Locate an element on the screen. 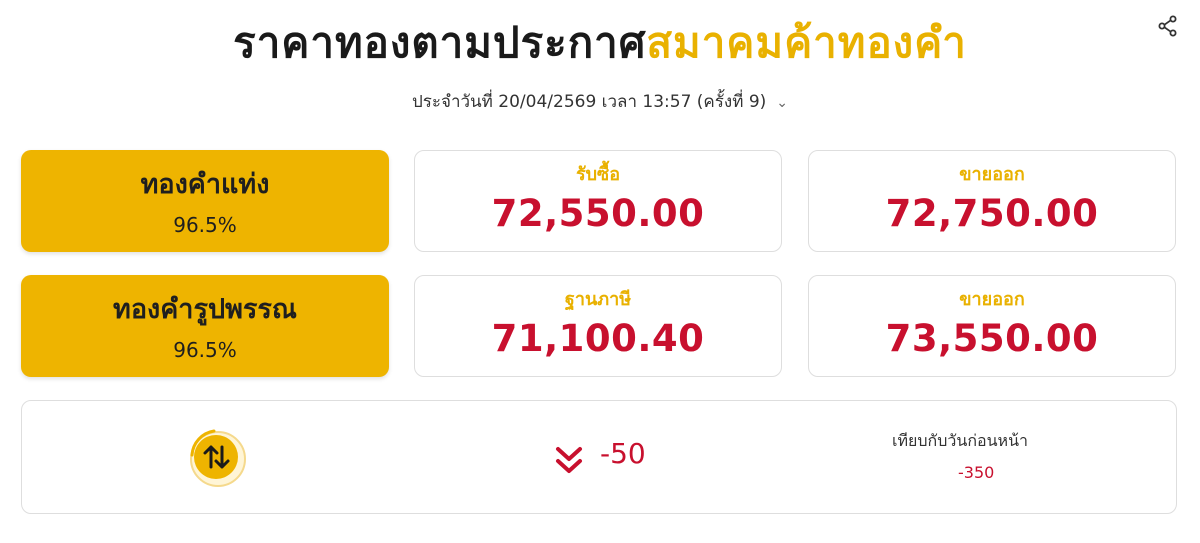 This screenshot has height=543, width=1200. compare-previous-label: เทียบกับวันก่อนหน้า is located at coordinates (960, 440).